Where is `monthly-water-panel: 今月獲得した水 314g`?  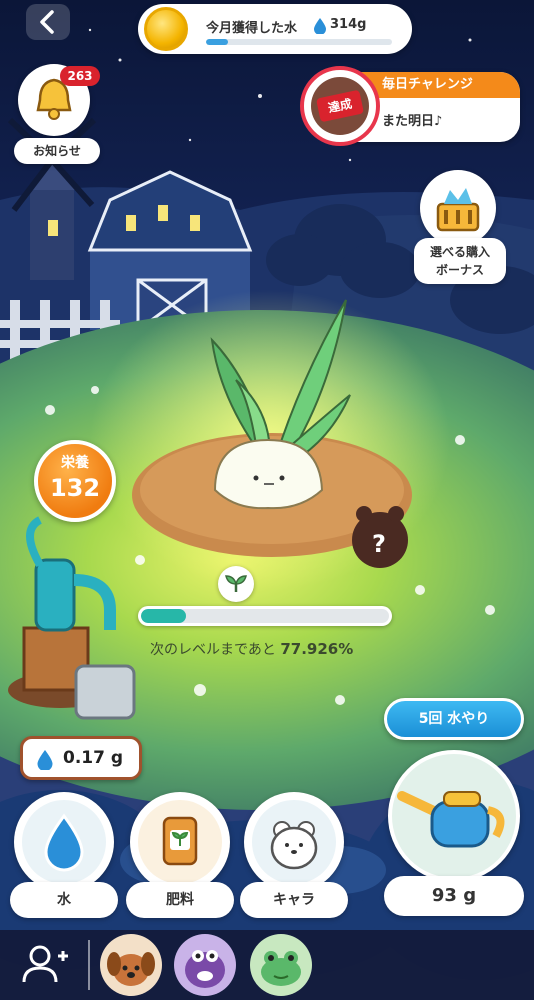
monthly-water-panel: 今月獲得した水 314g is located at coordinates (275, 29).